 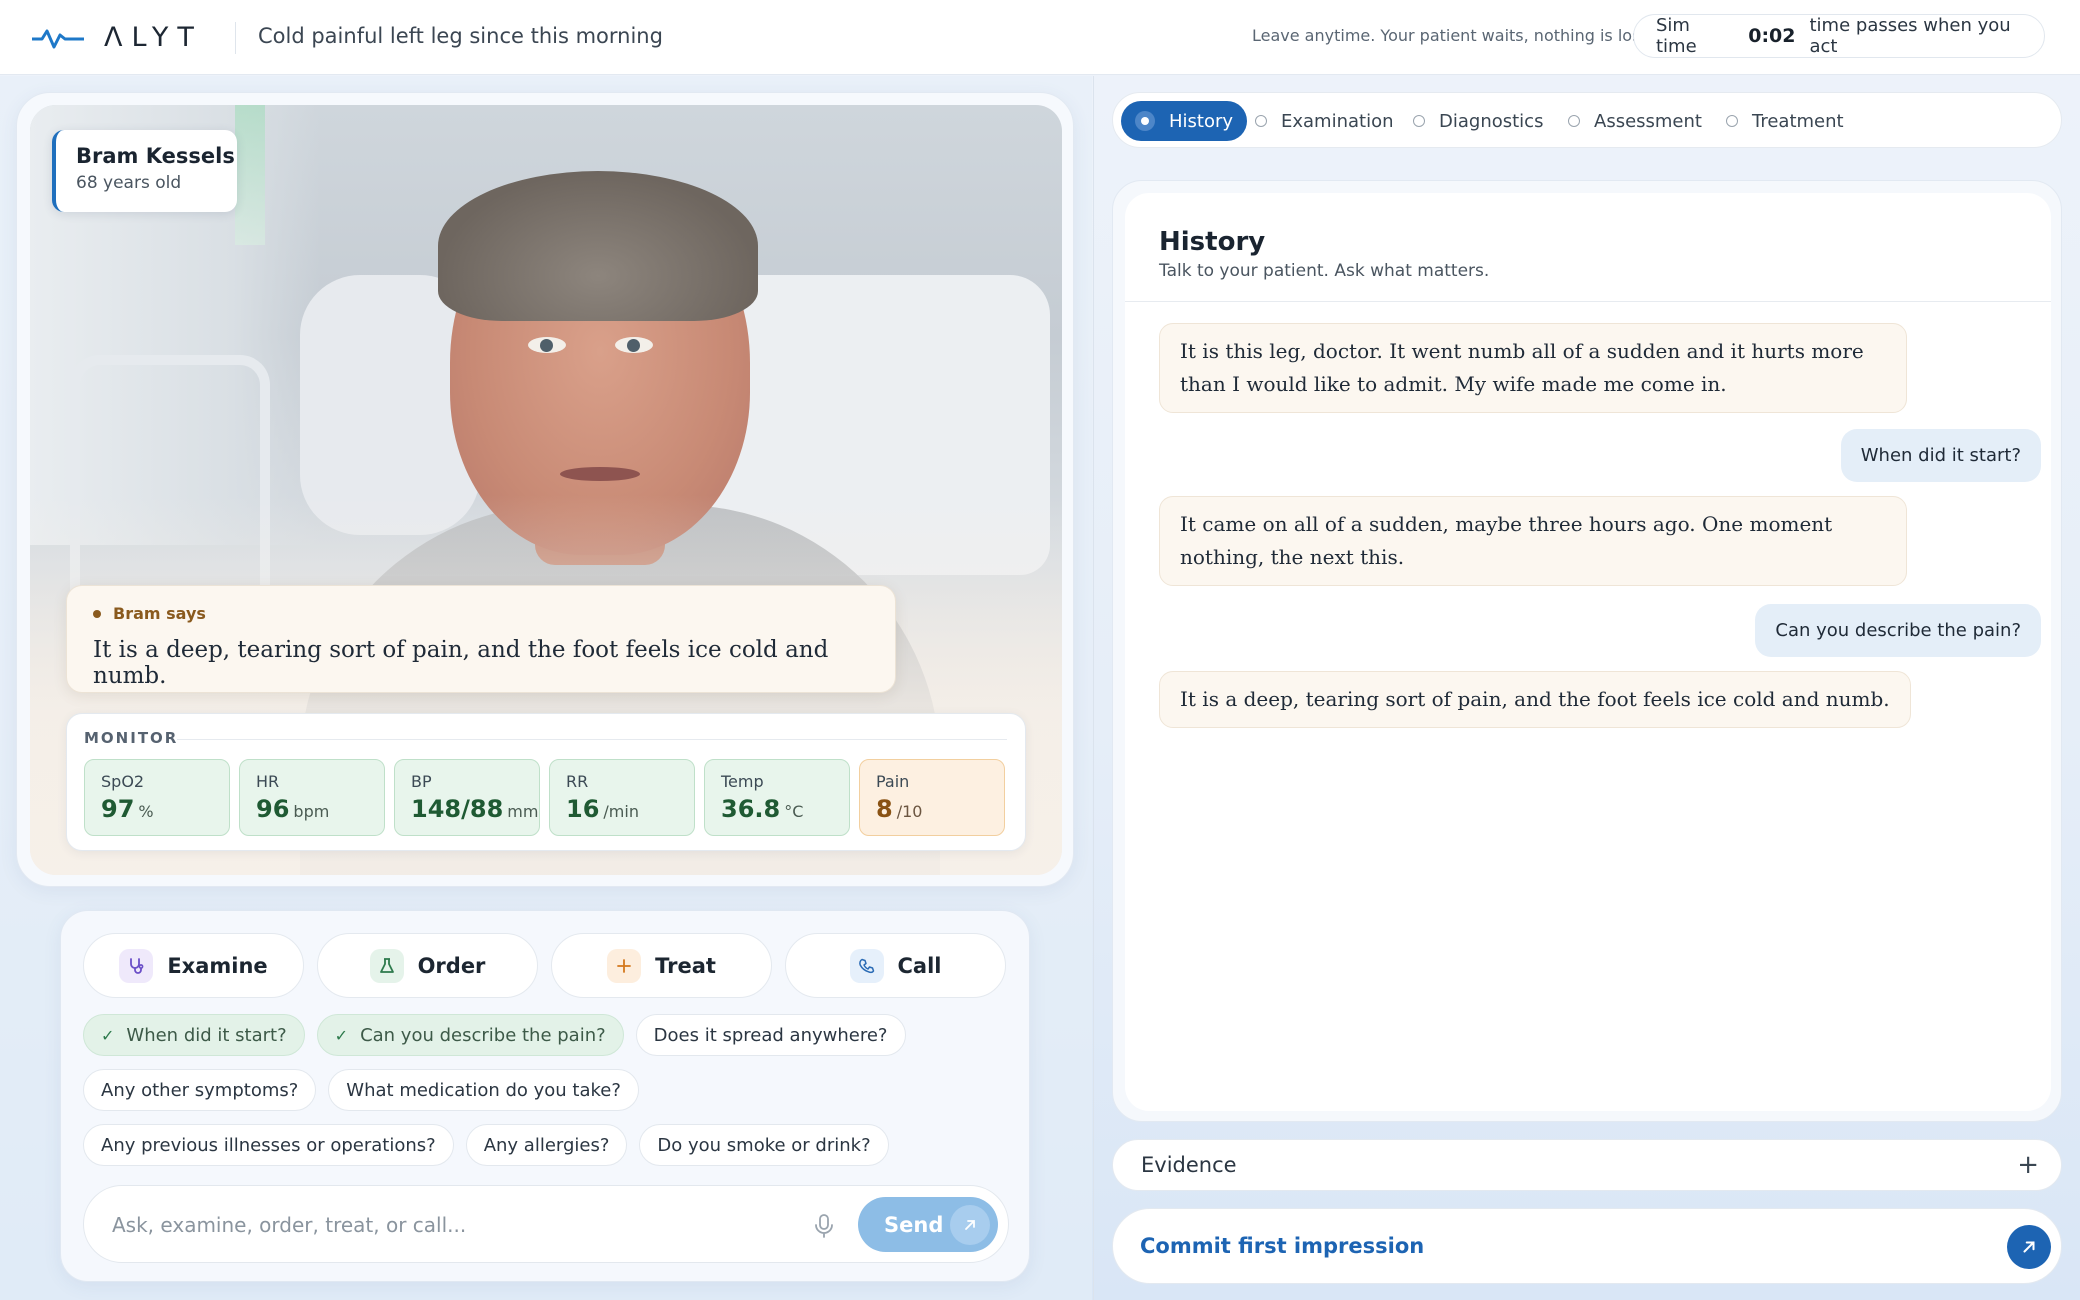 I want to click on question-chip: Do you smoke or drink?, so click(x=764, y=1145).